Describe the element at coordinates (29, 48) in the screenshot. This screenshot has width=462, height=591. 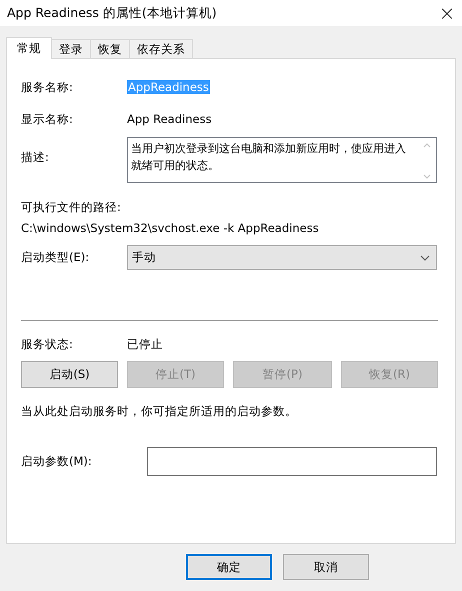
I see `tab: 常规` at that location.